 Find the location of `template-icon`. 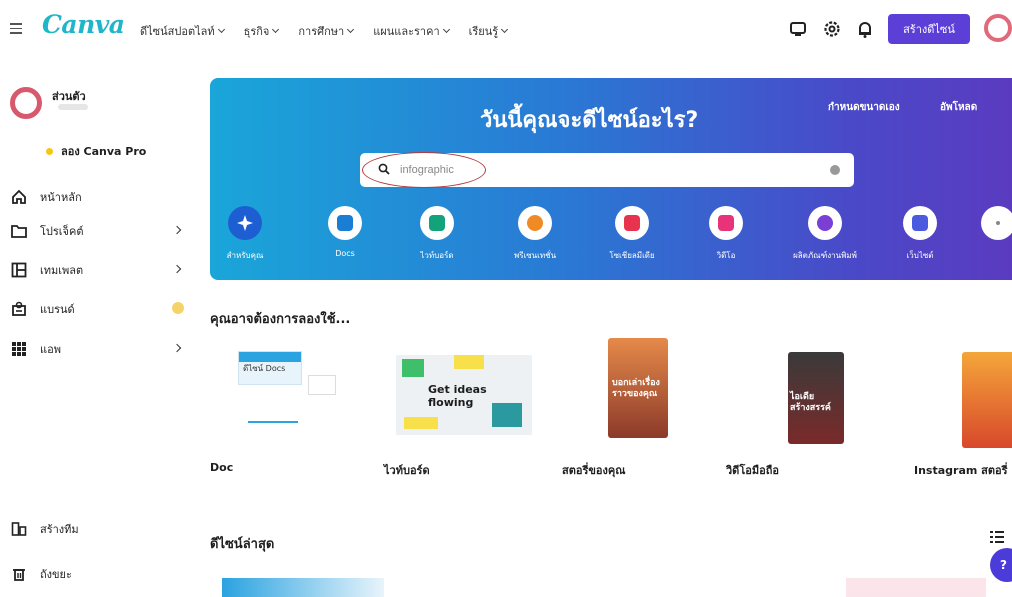

template-icon is located at coordinates (19, 270).